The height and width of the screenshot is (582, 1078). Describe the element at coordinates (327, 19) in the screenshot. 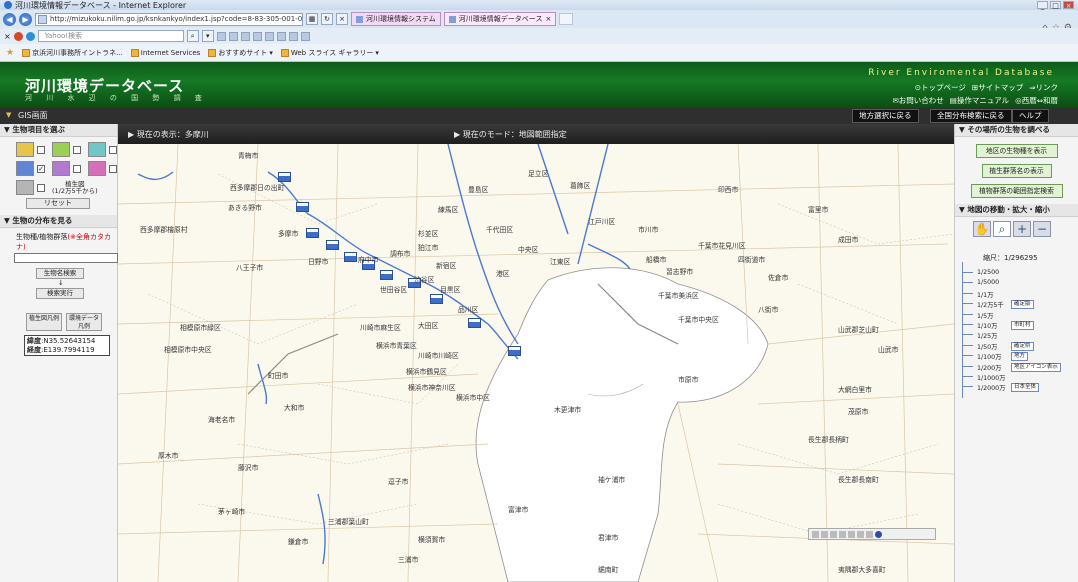

I see `refresh-button: ↻` at that location.